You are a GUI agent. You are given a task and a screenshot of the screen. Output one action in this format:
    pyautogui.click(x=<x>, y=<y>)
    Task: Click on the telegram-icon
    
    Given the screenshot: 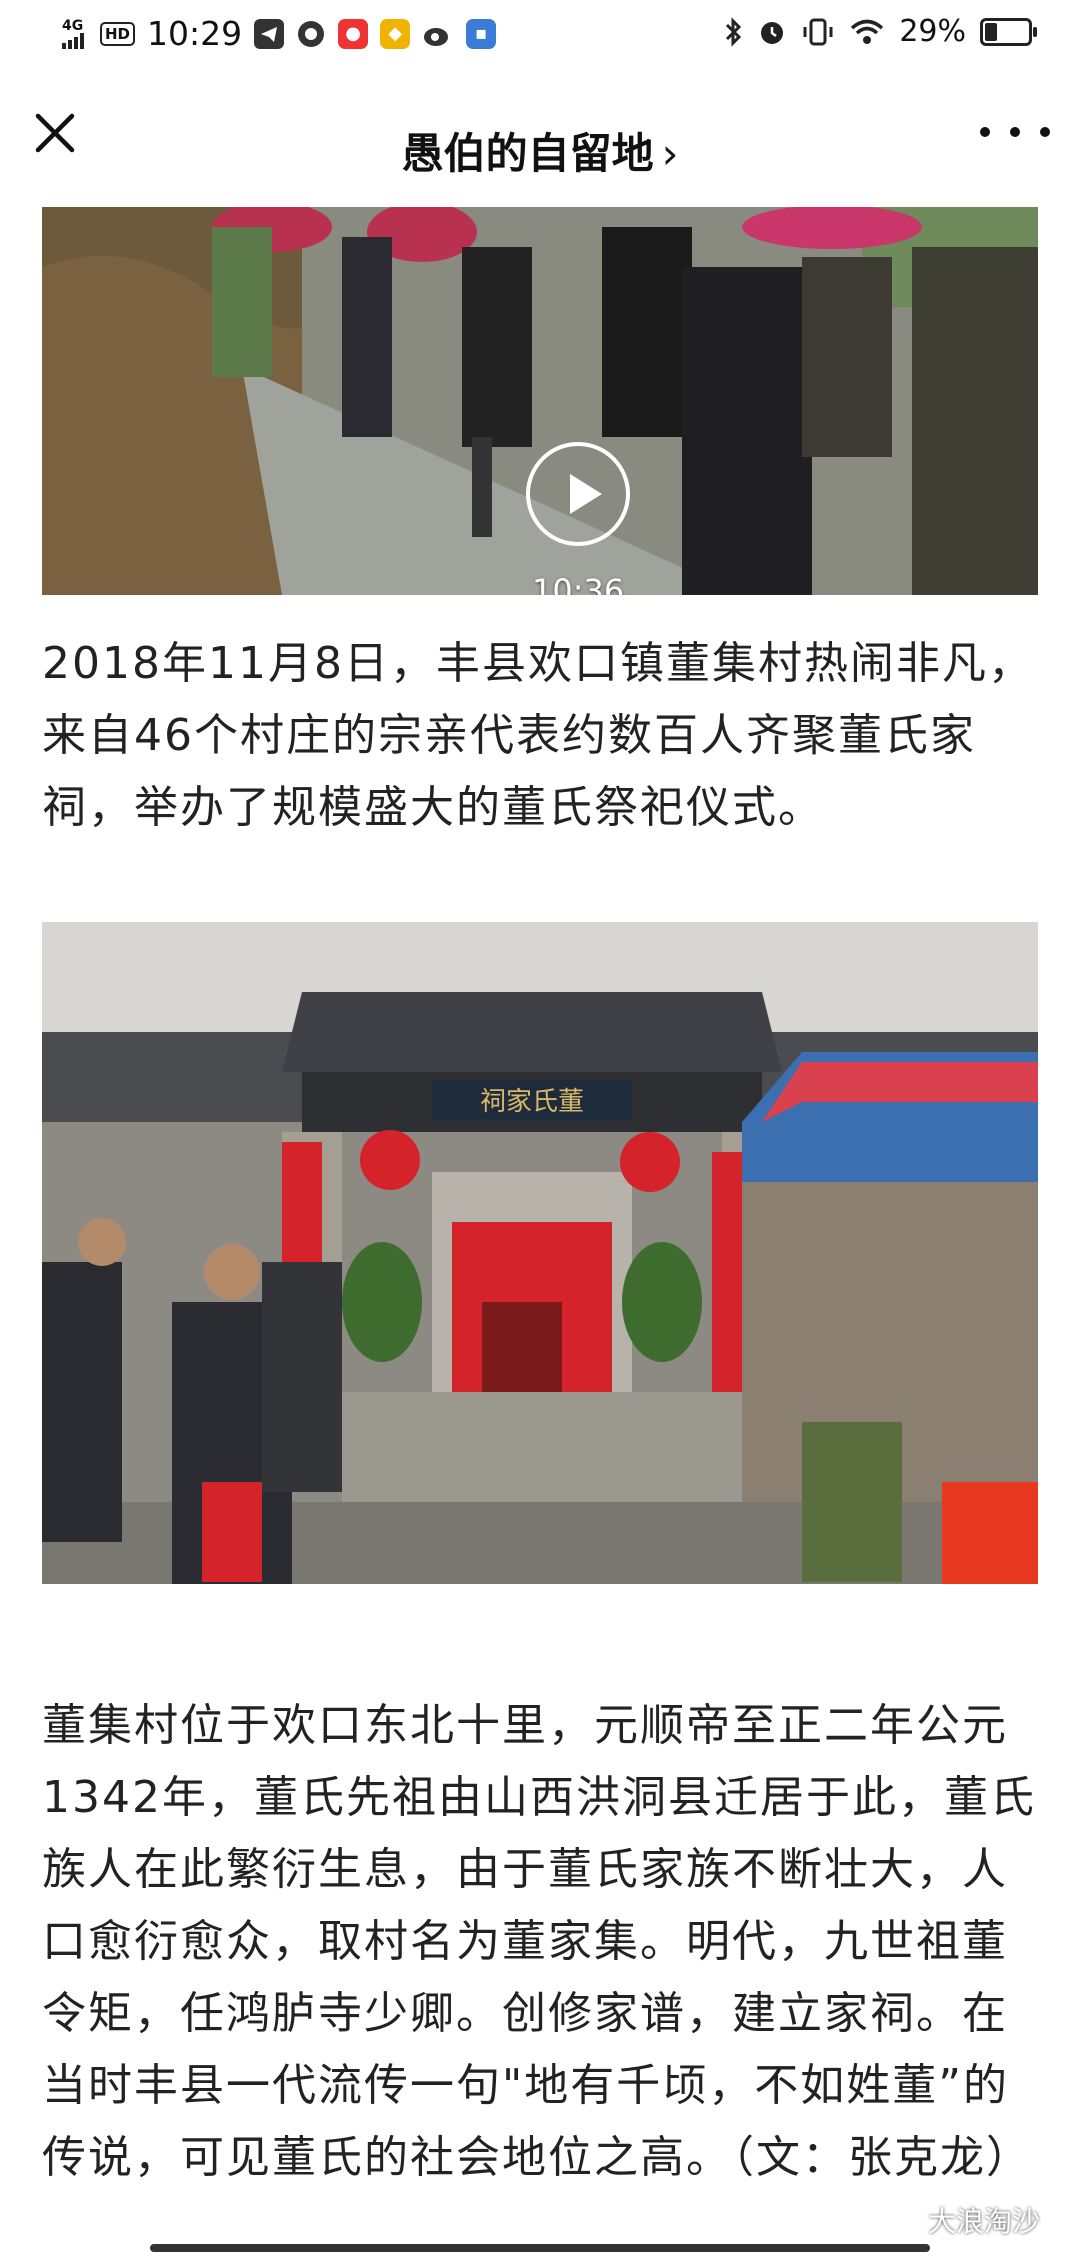 What is the action you would take?
    pyautogui.click(x=269, y=33)
    